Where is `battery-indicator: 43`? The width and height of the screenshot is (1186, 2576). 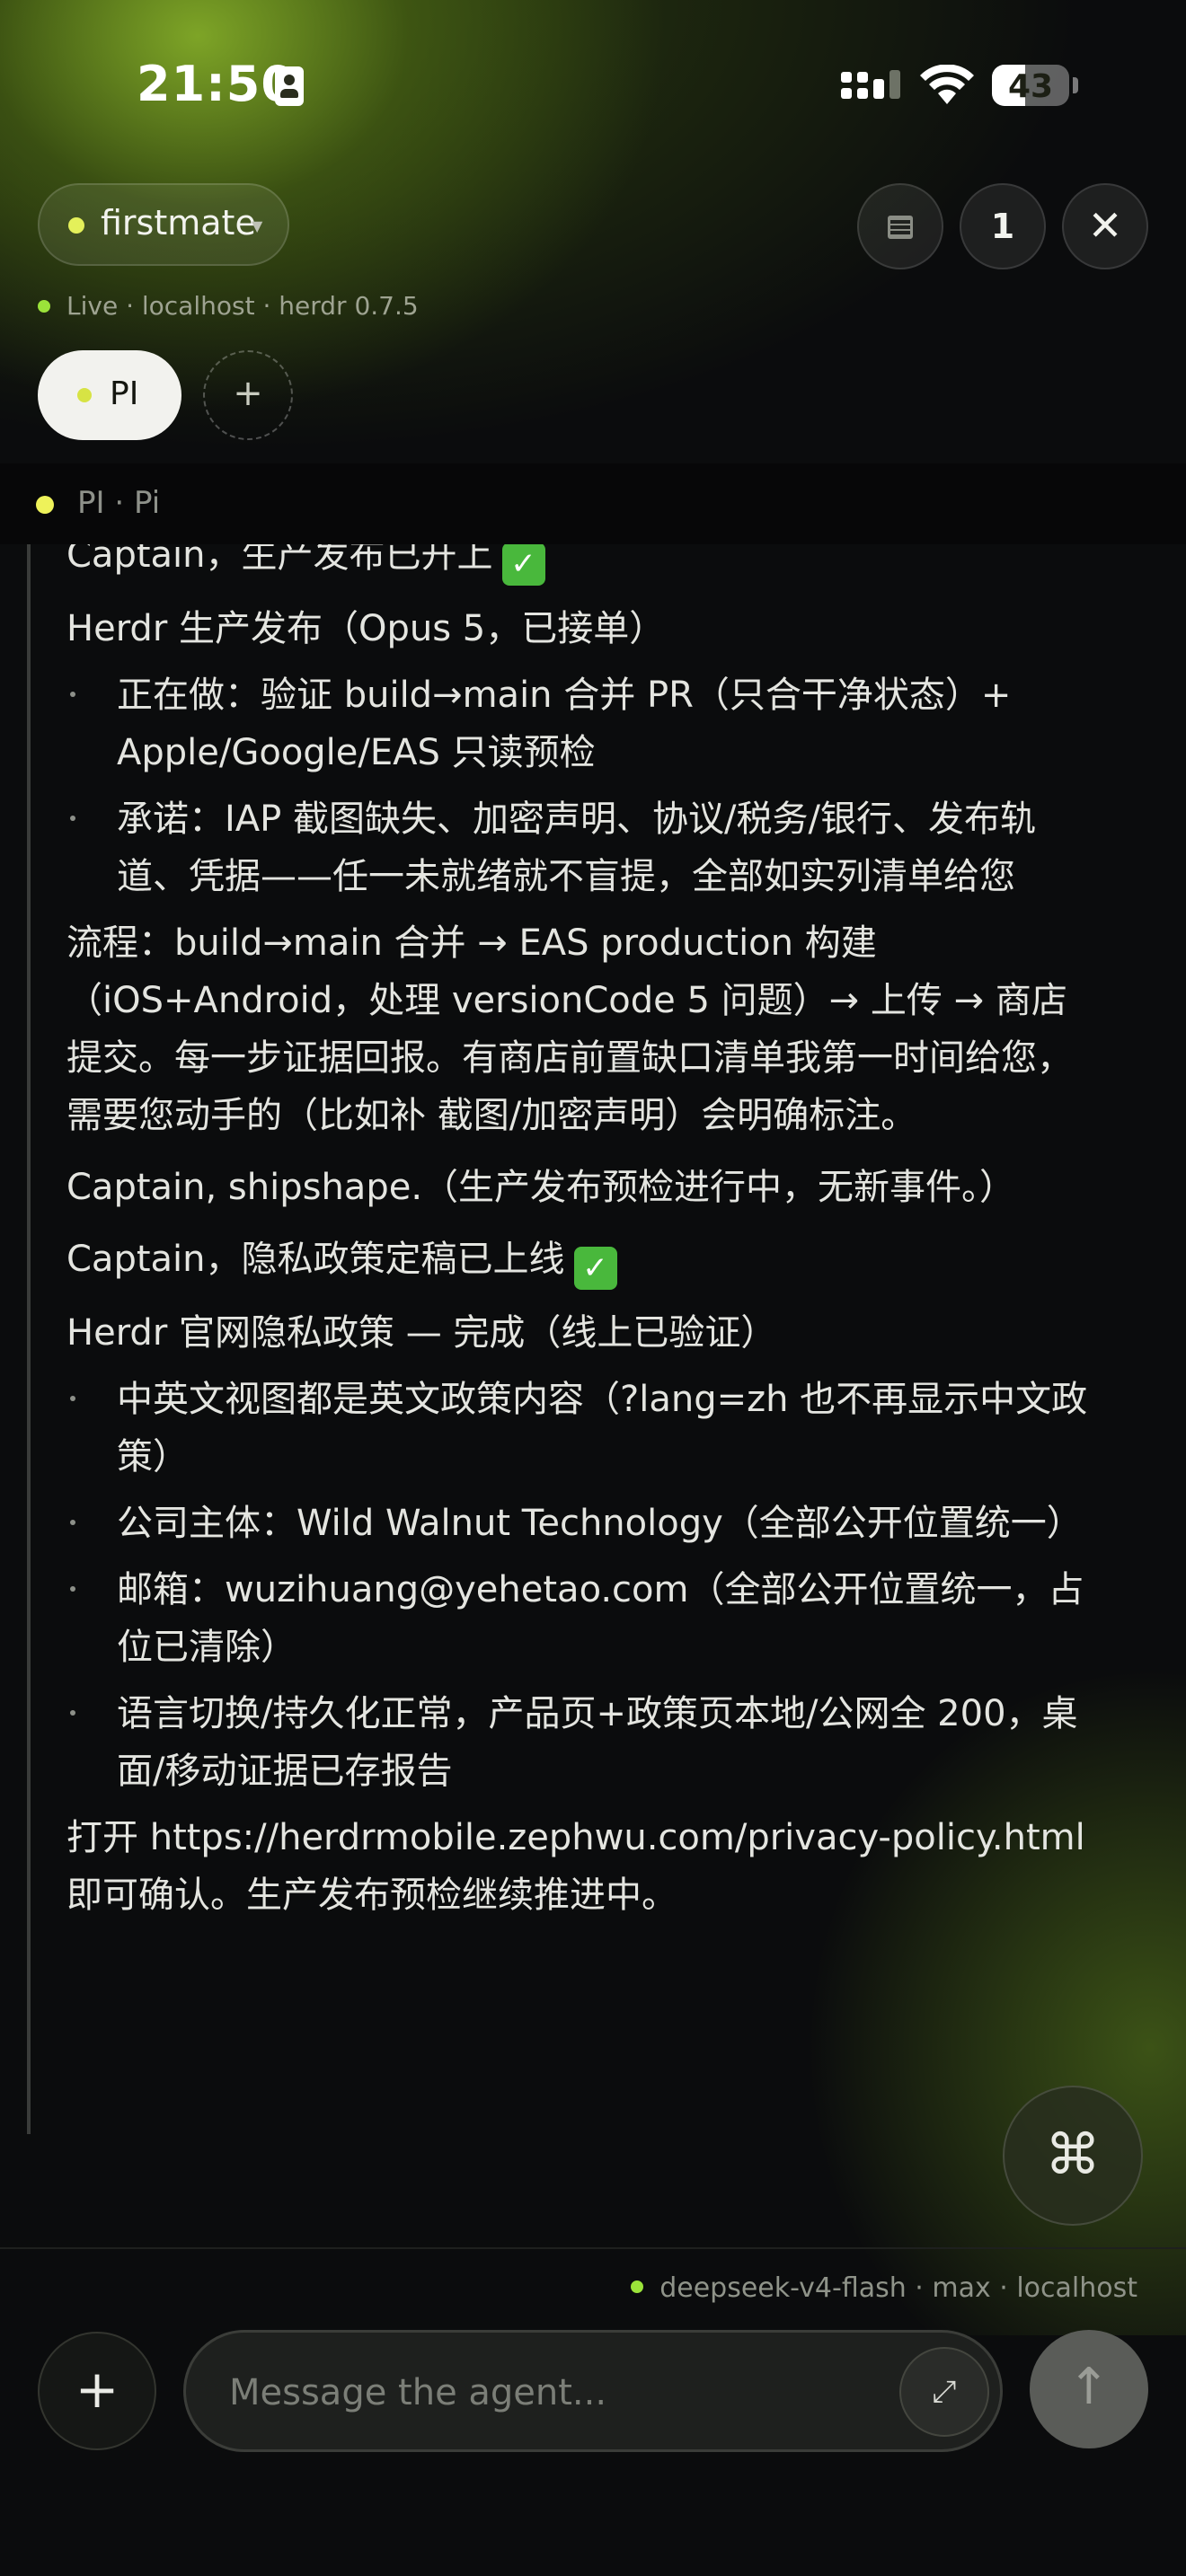
battery-indicator: 43 is located at coordinates (1030, 85).